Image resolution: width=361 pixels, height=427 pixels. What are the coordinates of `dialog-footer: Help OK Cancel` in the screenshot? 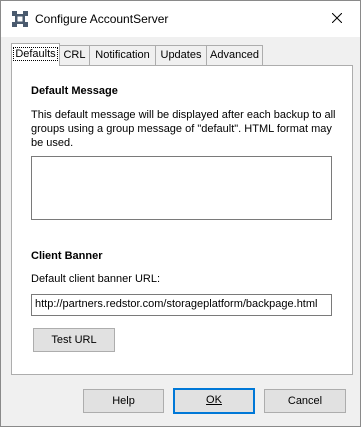 It's located at (180, 403).